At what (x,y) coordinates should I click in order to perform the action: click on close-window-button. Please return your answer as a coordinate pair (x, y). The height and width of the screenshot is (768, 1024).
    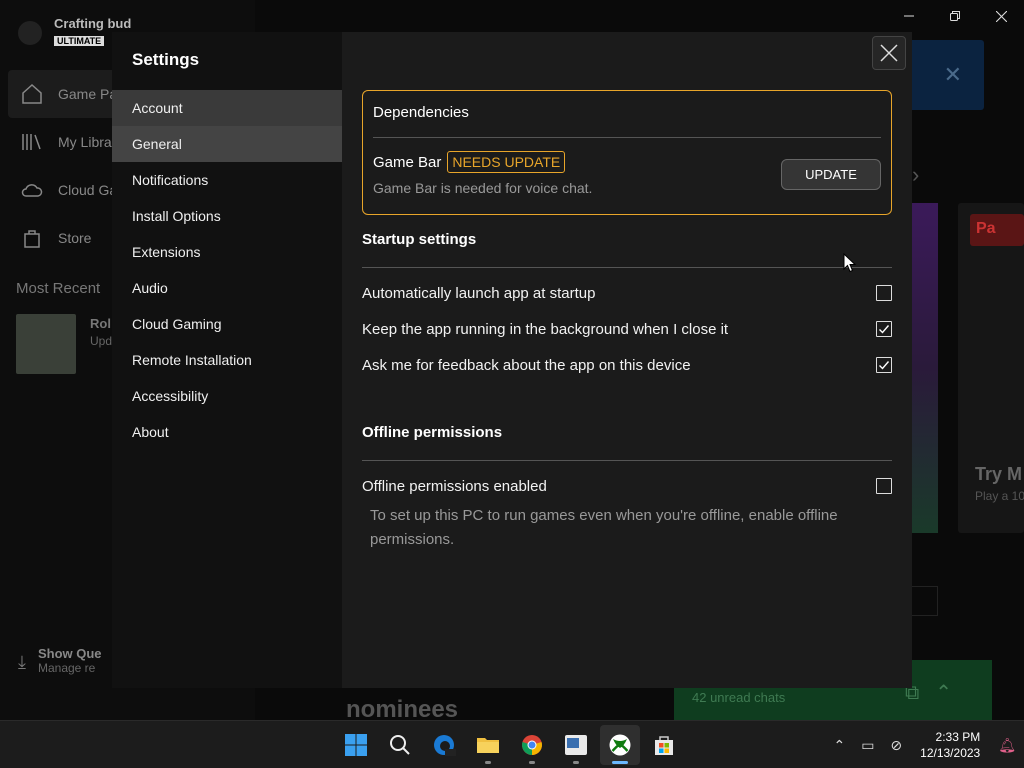
    Looking at the image, I should click on (1001, 16).